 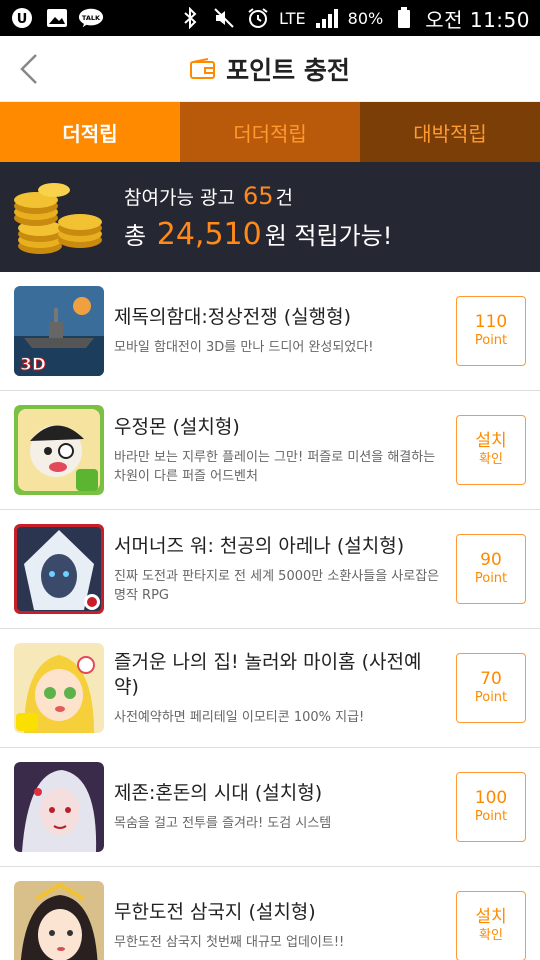 What do you see at coordinates (328, 236) in the screenshot?
I see `total-points-suffix: 원 적립가능!` at bounding box center [328, 236].